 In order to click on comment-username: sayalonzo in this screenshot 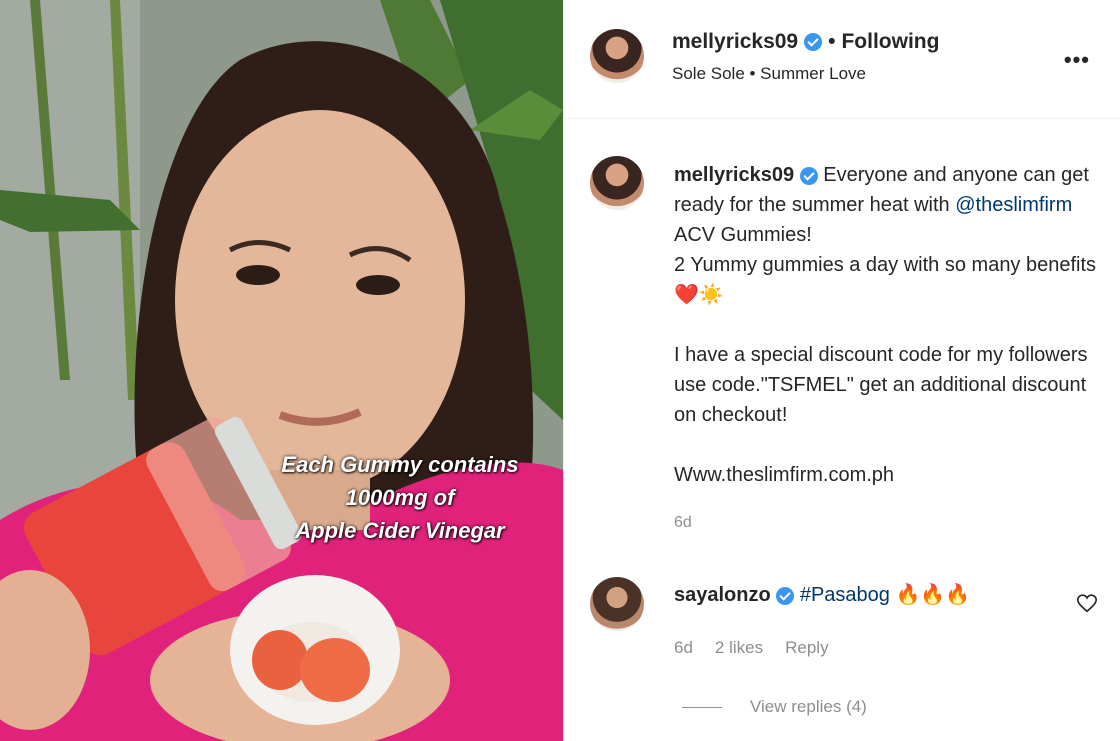, I will do `click(722, 595)`.